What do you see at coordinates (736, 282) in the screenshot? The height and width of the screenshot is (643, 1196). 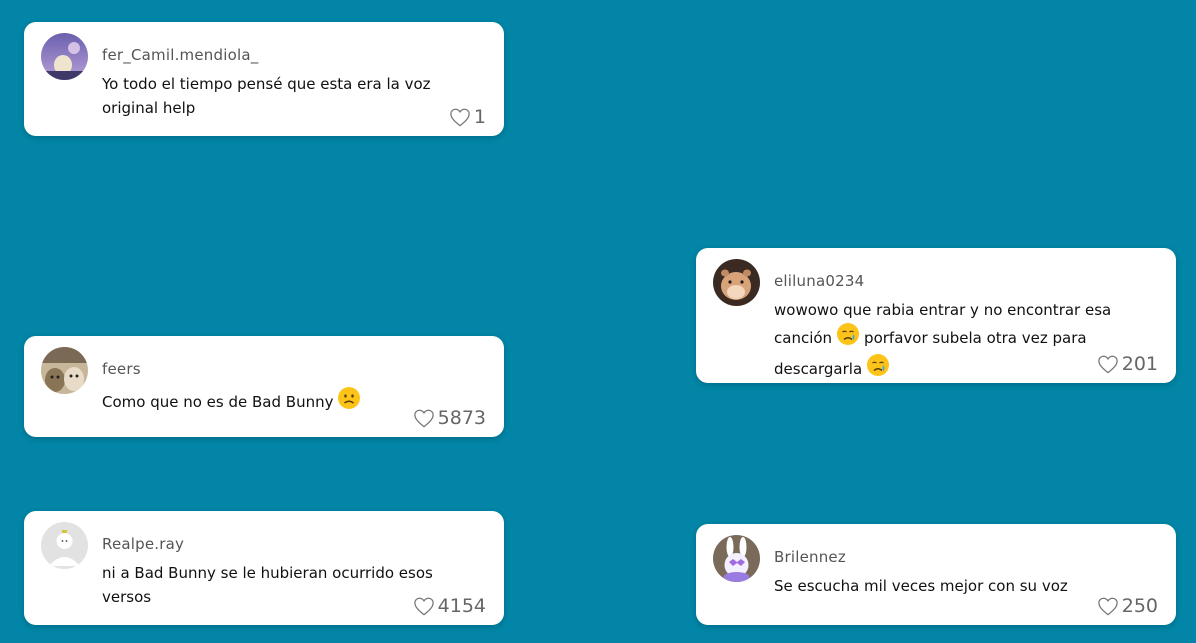 I see `hamster-photo-avatar-icon` at bounding box center [736, 282].